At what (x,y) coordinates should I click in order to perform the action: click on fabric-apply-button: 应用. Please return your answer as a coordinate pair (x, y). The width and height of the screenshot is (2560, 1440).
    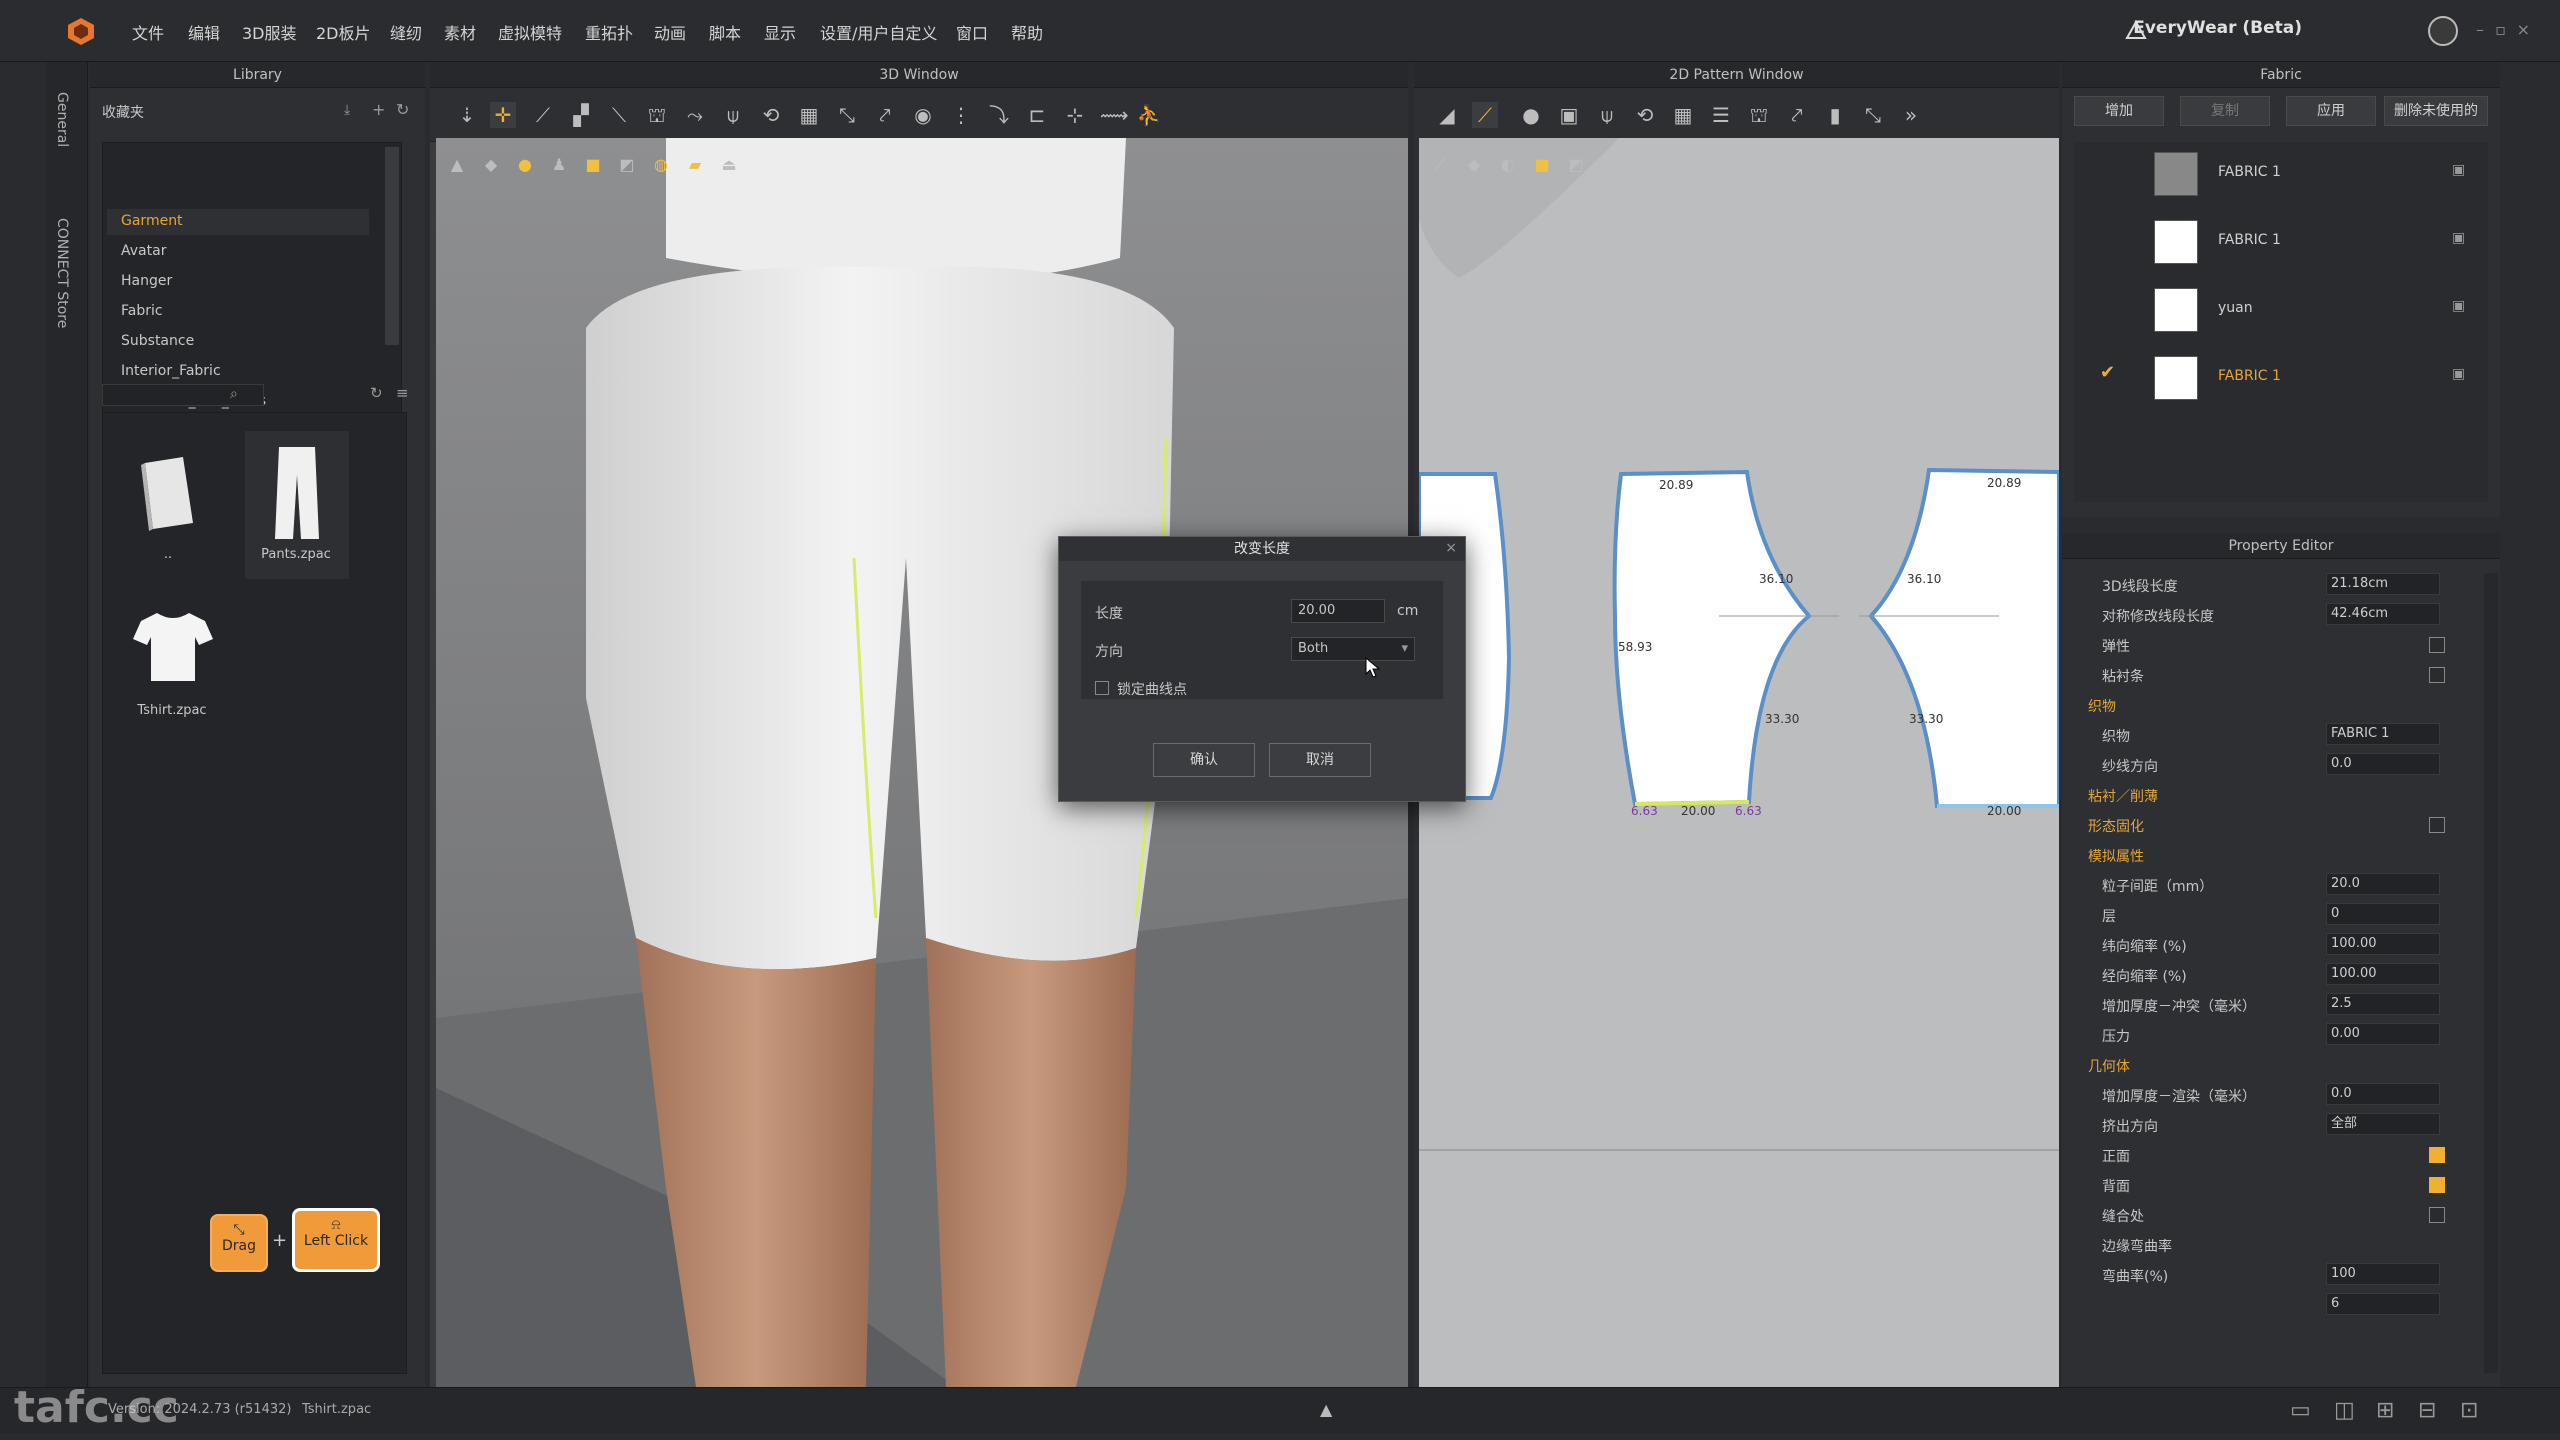
    Looking at the image, I should click on (2331, 111).